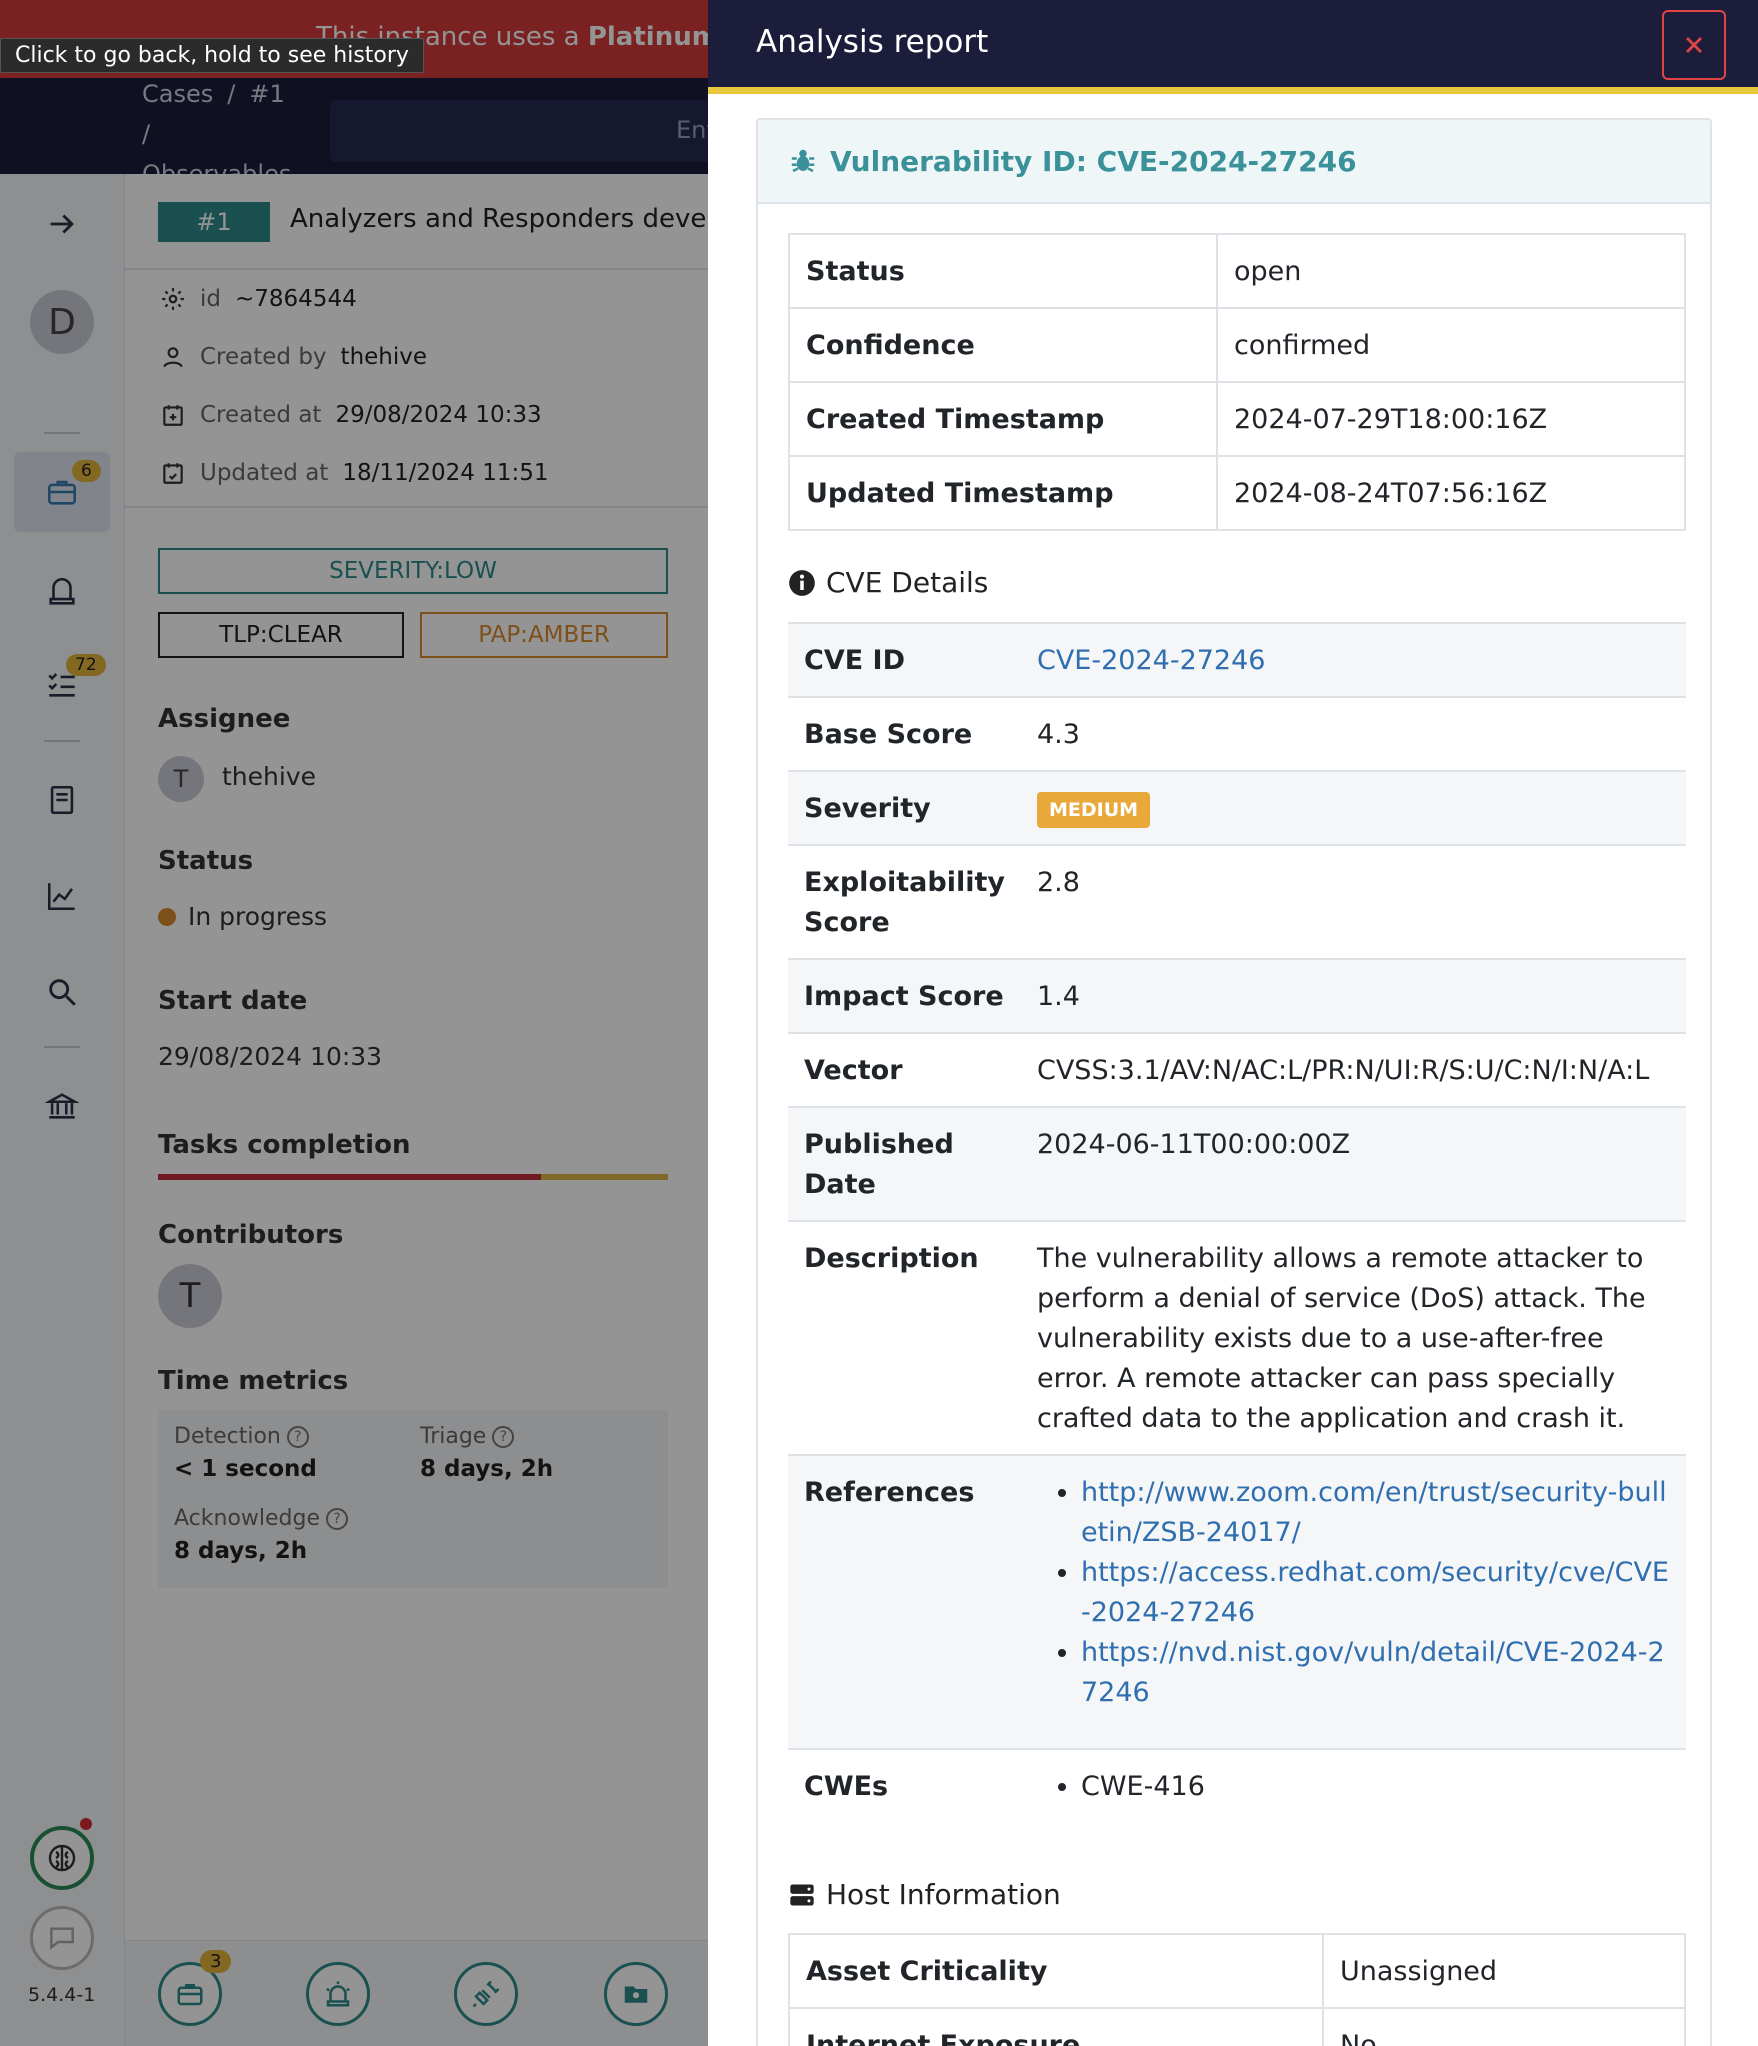 This screenshot has height=2046, width=1758. Describe the element at coordinates (1151, 660) in the screenshot. I see `cve-id-link: CVE-2024-27246` at that location.